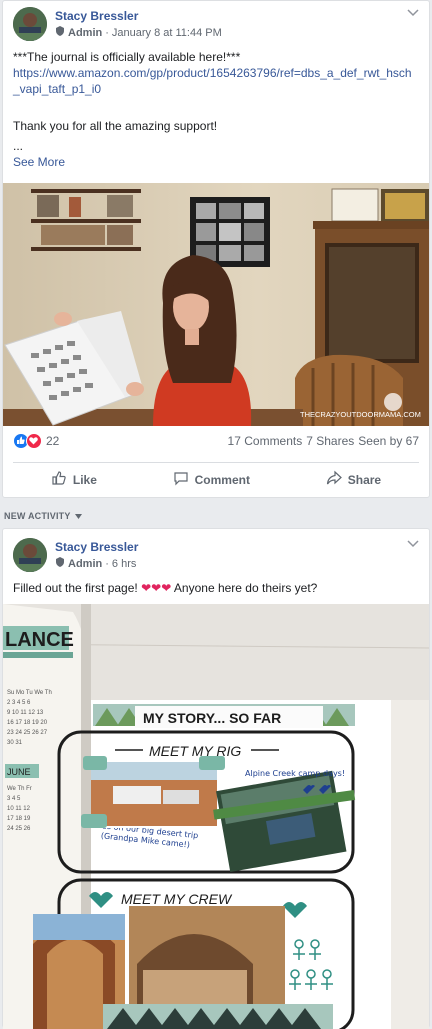 The image size is (432, 1029). What do you see at coordinates (330, 441) in the screenshot?
I see `shares-count: 7 Shares` at bounding box center [330, 441].